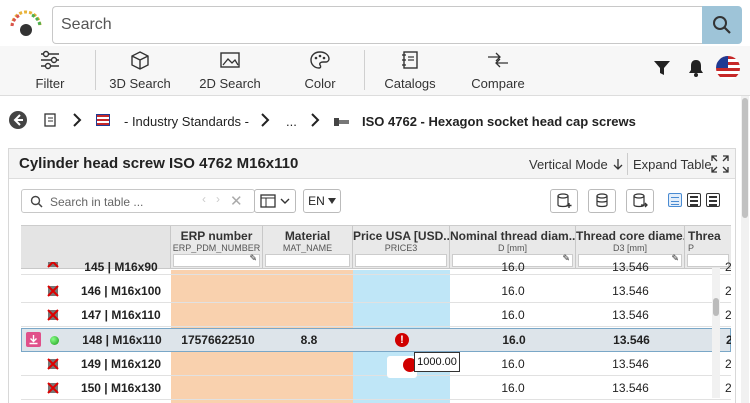  I want to click on screw-icon, so click(342, 122).